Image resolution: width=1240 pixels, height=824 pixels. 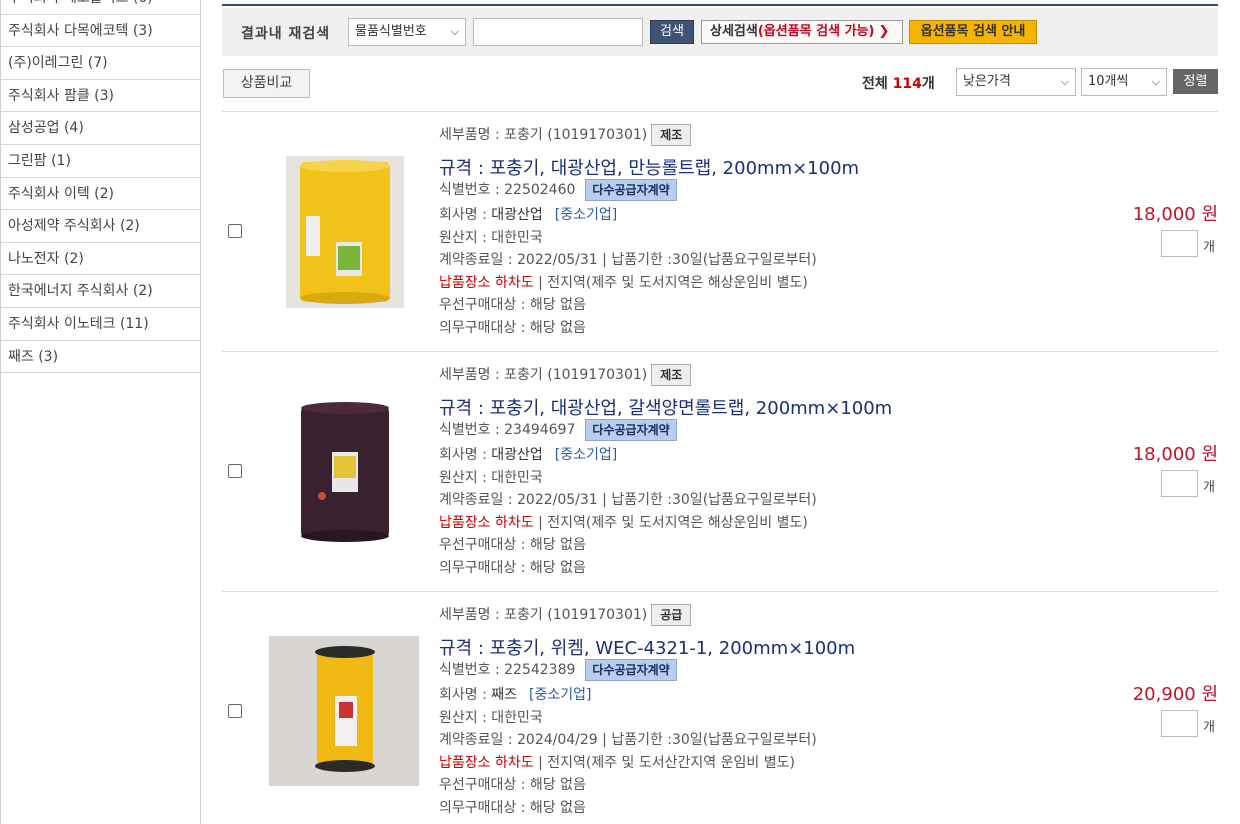 What do you see at coordinates (100, 7) in the screenshot?
I see `sidebar-company-filter-item: 주식회사 에코플러스 (6)` at bounding box center [100, 7].